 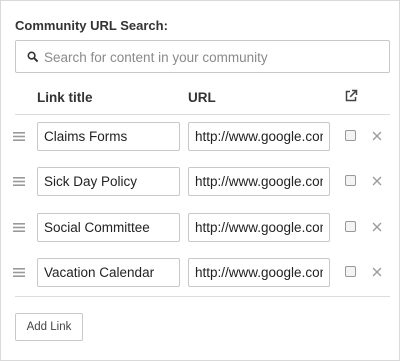 I want to click on search-box, so click(x=202, y=56).